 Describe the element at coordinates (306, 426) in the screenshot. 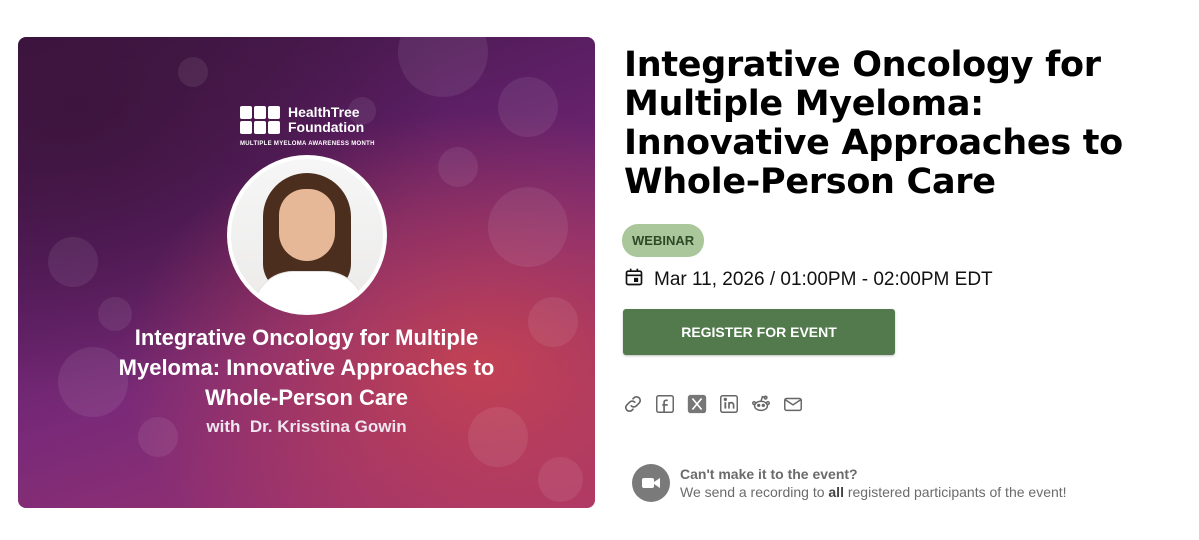

I see `banner-speaker: with Dr. Krisstina Gowin` at that location.